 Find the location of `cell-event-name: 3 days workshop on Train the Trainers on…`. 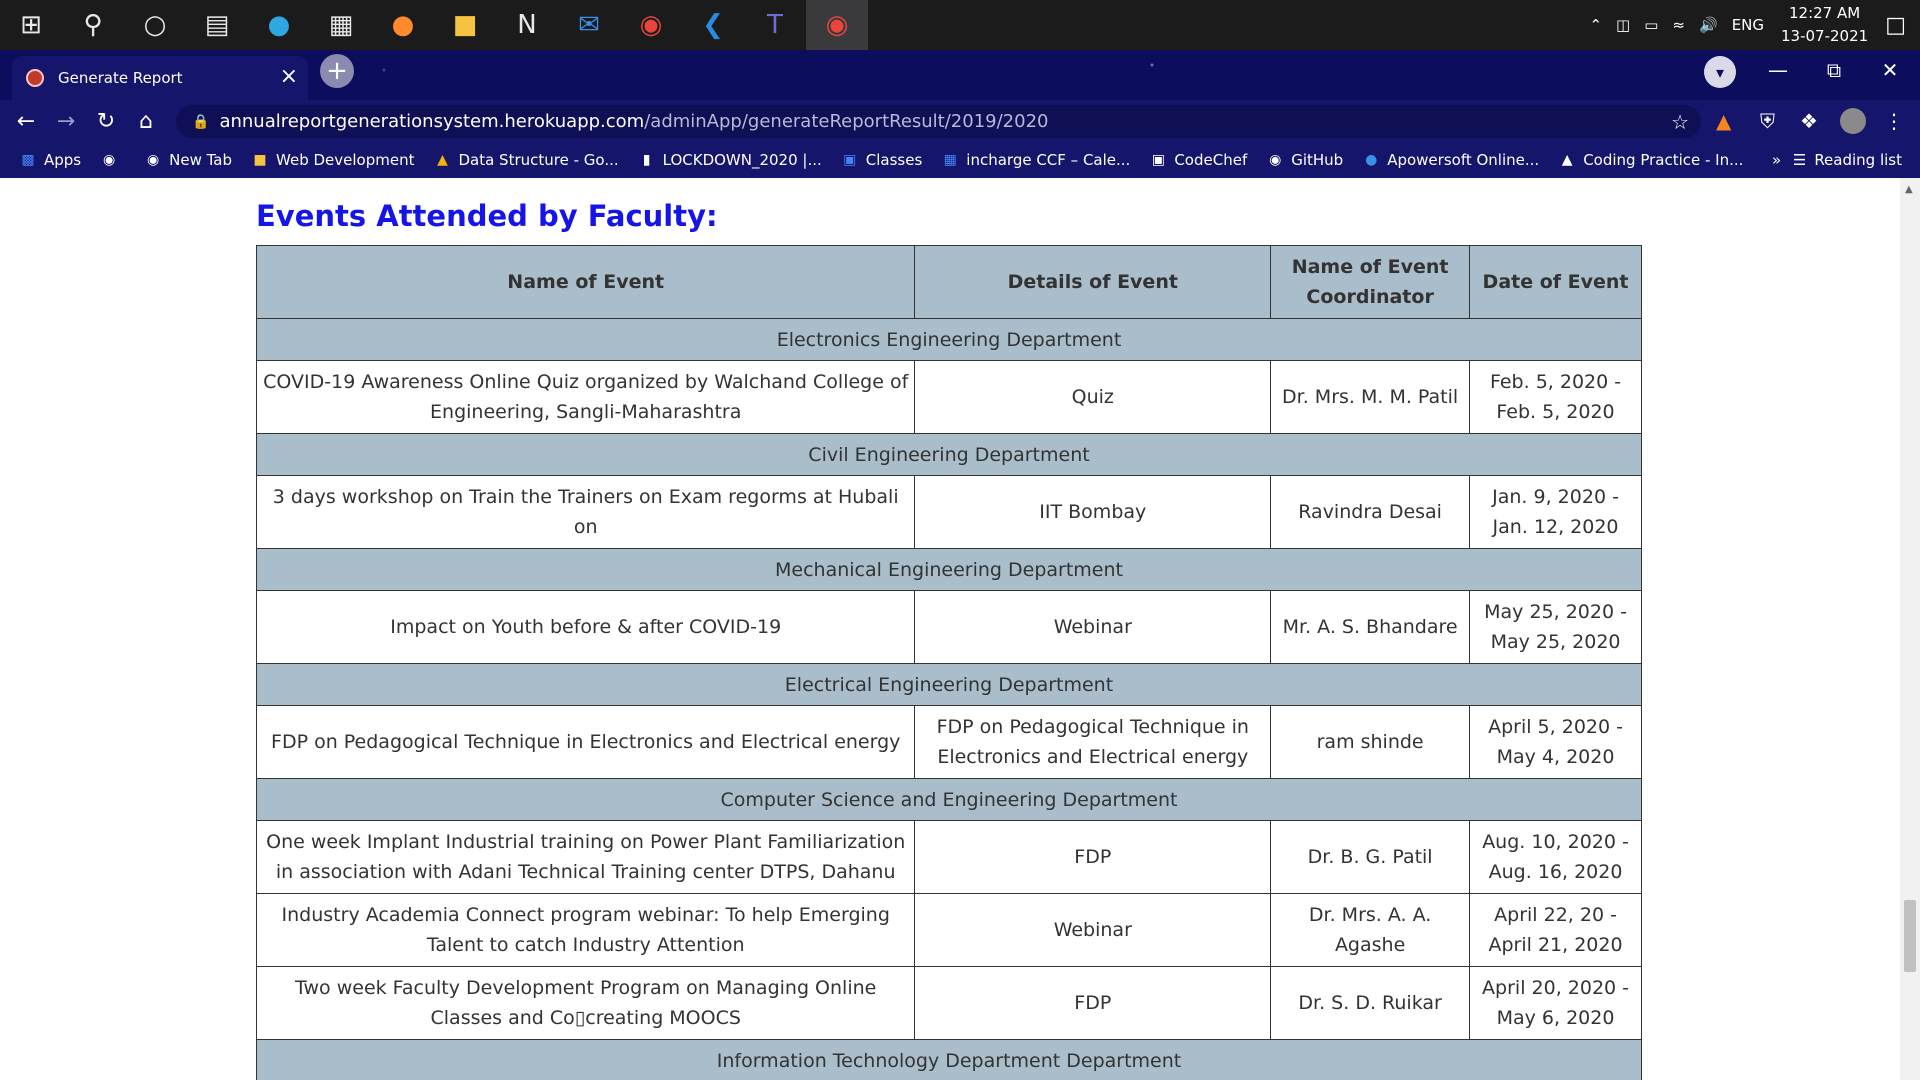

cell-event-name: 3 days workshop on Train the Trainers on… is located at coordinates (585, 512).